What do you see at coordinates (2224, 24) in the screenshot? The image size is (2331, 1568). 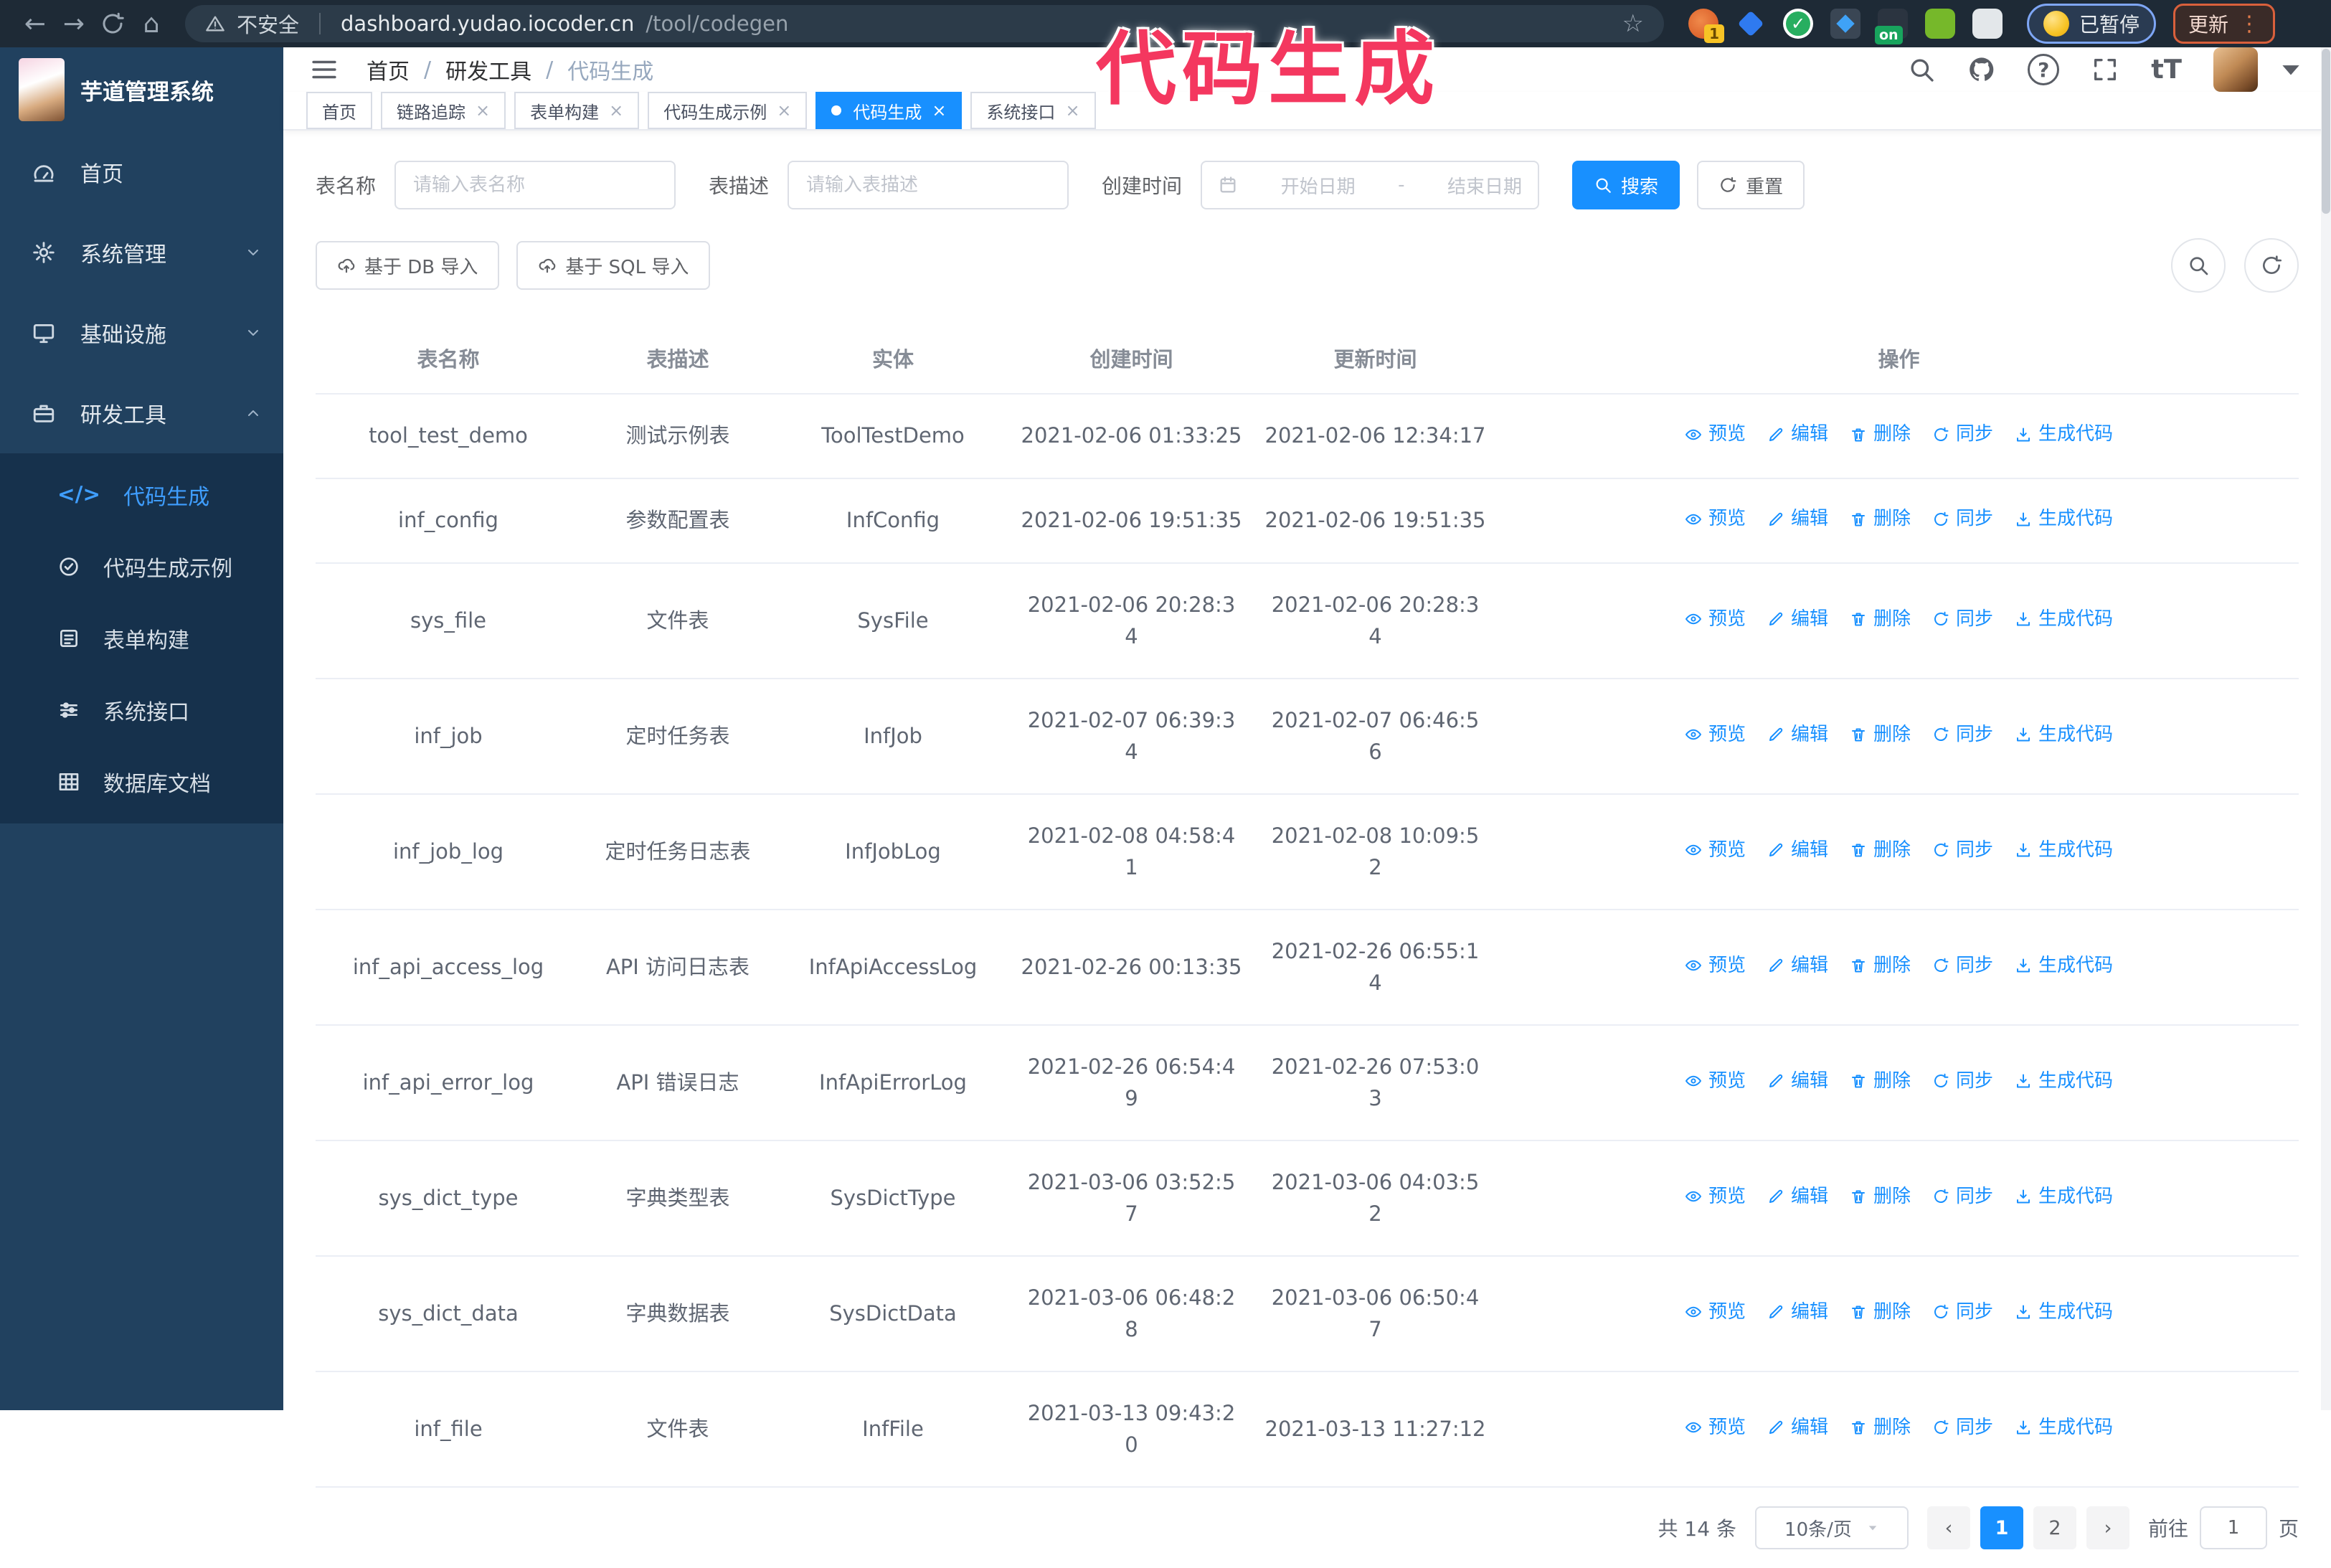 I see `browser-update-button: 更新 ⋮` at bounding box center [2224, 24].